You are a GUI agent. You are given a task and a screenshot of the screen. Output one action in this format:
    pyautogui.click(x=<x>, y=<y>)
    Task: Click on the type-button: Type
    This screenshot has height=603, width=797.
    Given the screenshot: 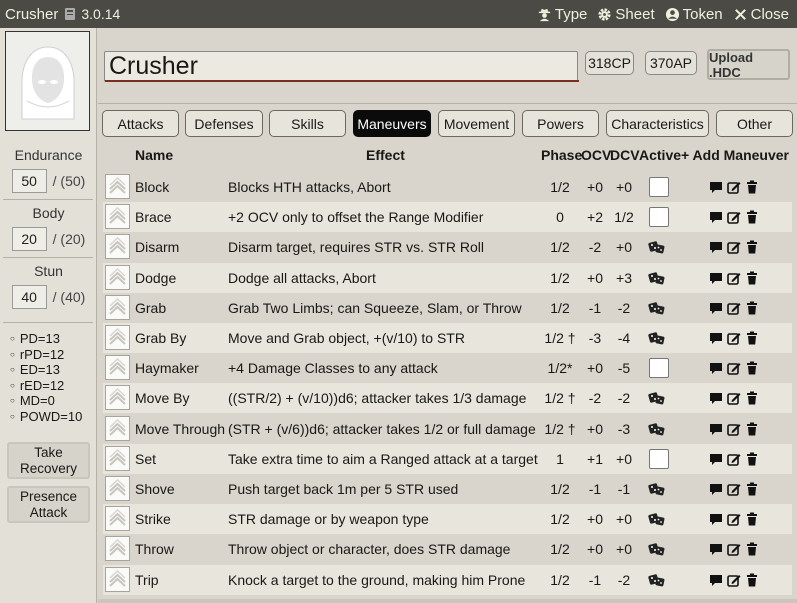 What is the action you would take?
    pyautogui.click(x=562, y=14)
    